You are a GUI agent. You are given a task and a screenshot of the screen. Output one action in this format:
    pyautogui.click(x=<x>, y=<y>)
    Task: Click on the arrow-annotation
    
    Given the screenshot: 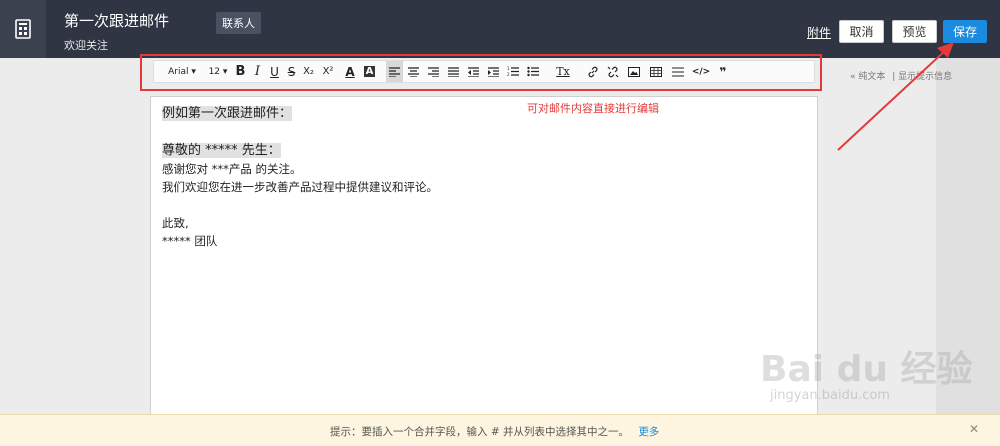 What is the action you would take?
    pyautogui.click(x=895, y=96)
    